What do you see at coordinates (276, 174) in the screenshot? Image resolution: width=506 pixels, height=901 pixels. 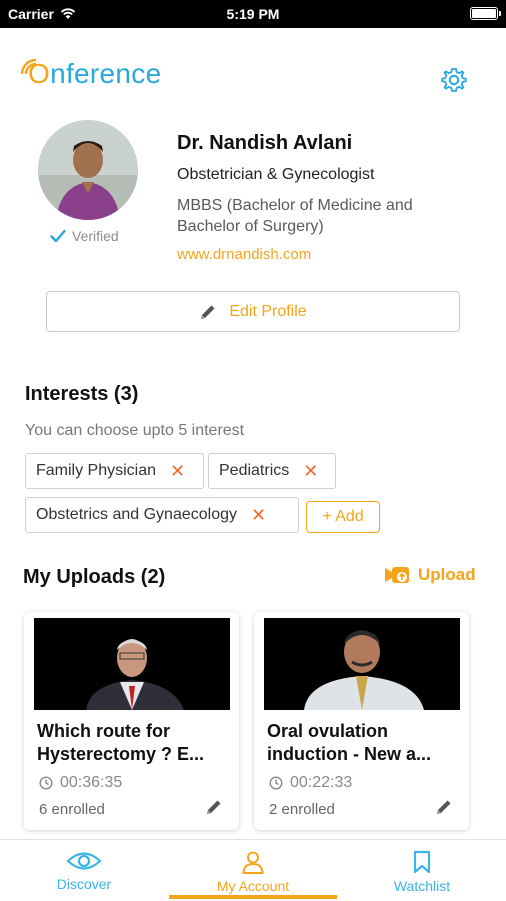 I see `doctor-specialty: Obstetrician & Gynecologist` at bounding box center [276, 174].